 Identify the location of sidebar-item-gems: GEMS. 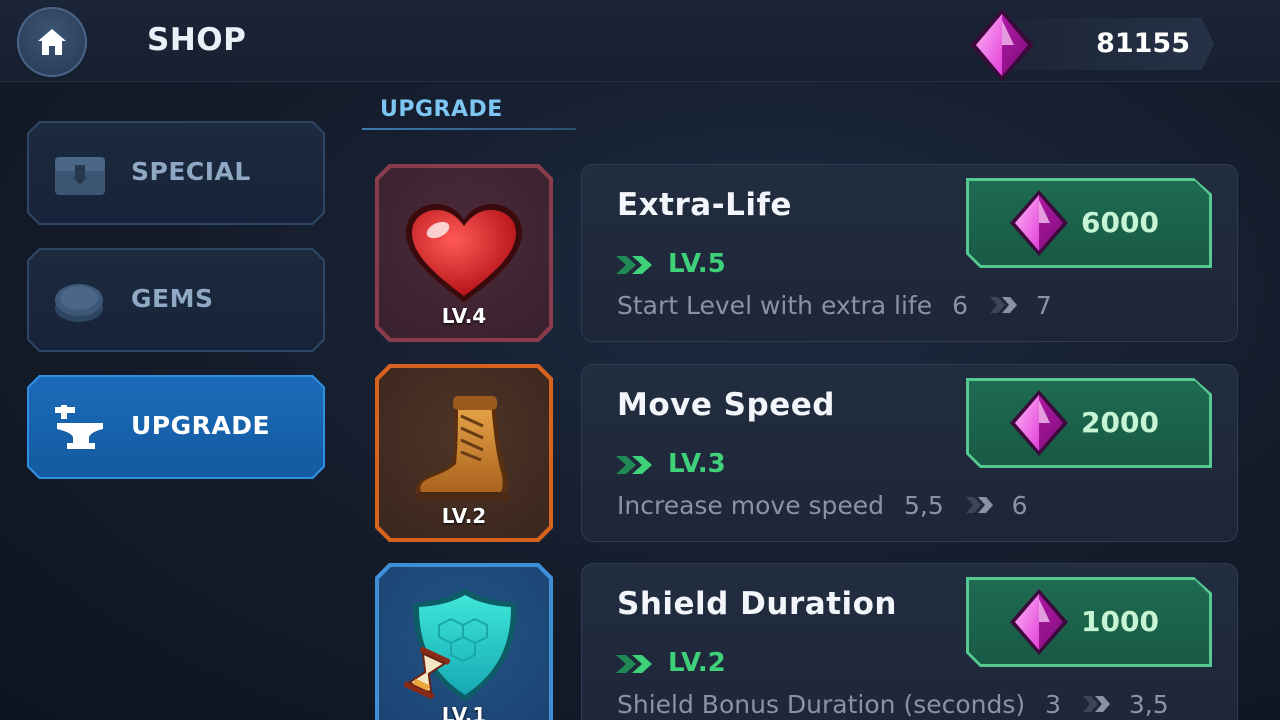
(176, 300).